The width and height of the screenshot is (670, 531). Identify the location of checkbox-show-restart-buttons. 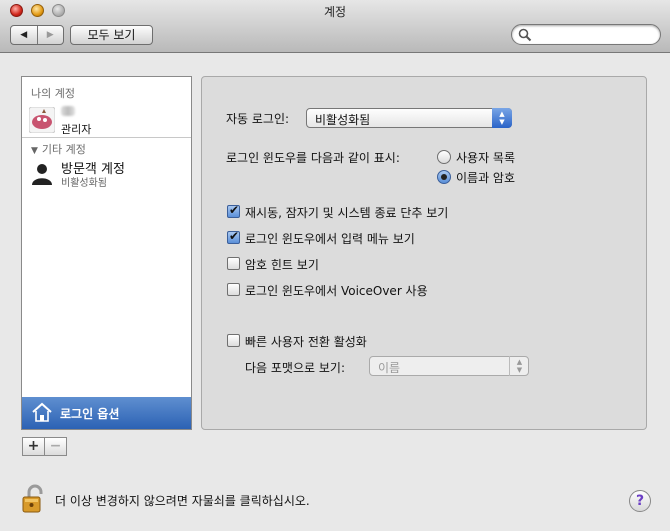
(233, 210).